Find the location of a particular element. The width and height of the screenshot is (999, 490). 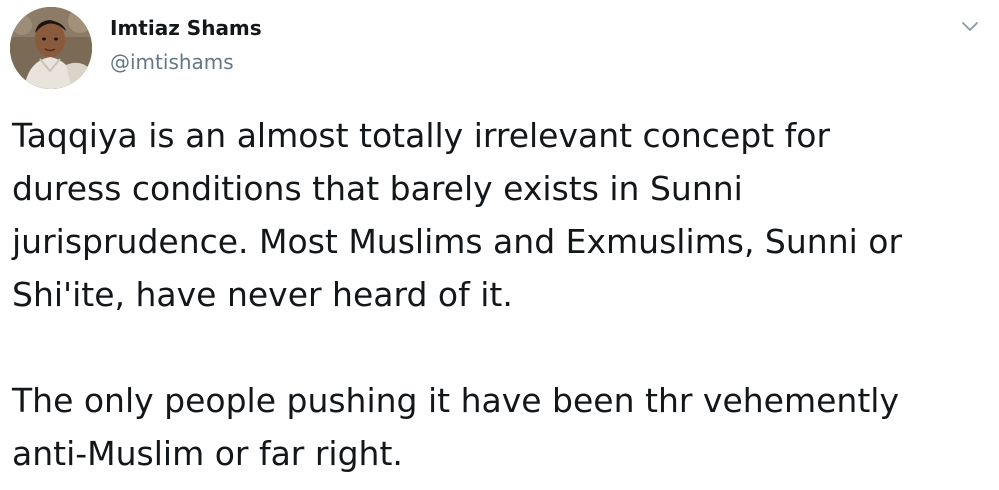

avatar-photo-icon is located at coordinates (51, 48).